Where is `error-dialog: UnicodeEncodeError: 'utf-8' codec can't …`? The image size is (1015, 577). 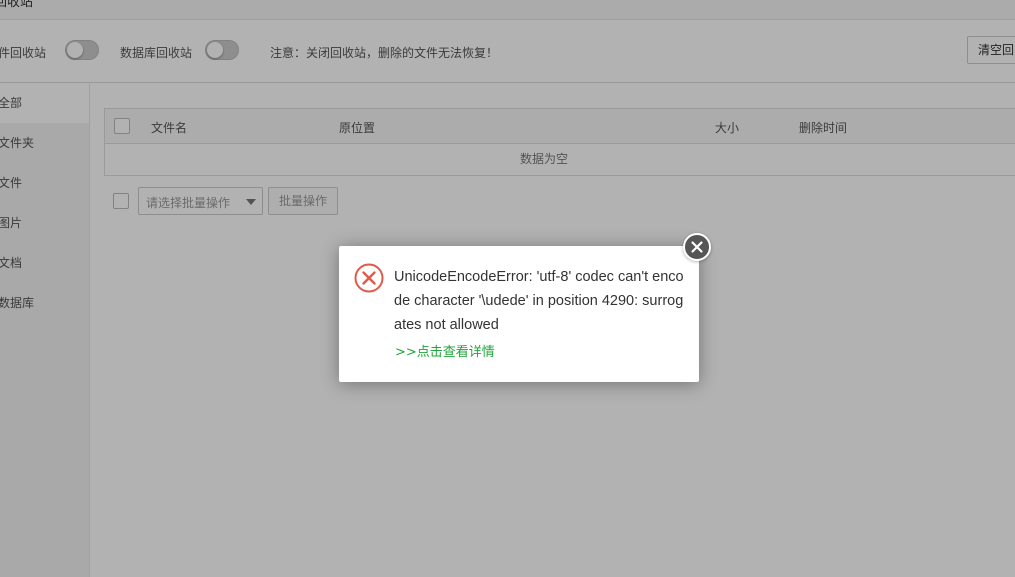 error-dialog: UnicodeEncodeError: 'utf-8' codec can't … is located at coordinates (519, 314).